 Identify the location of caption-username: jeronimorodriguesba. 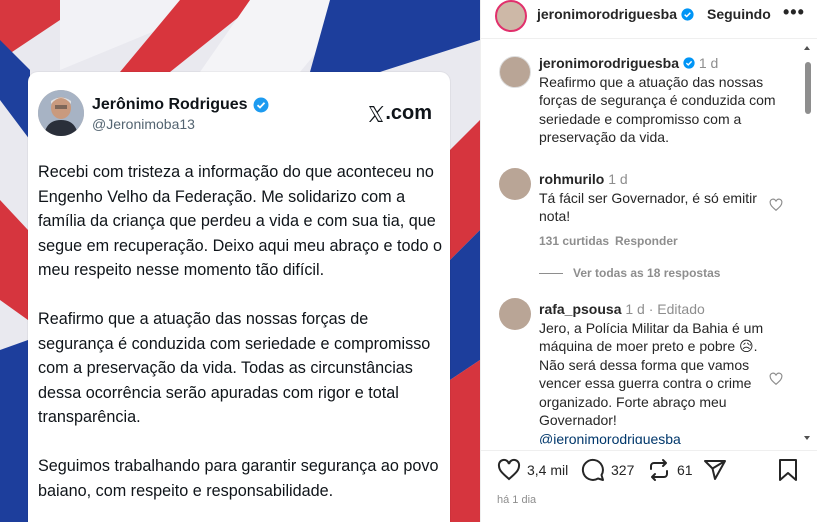
(609, 63).